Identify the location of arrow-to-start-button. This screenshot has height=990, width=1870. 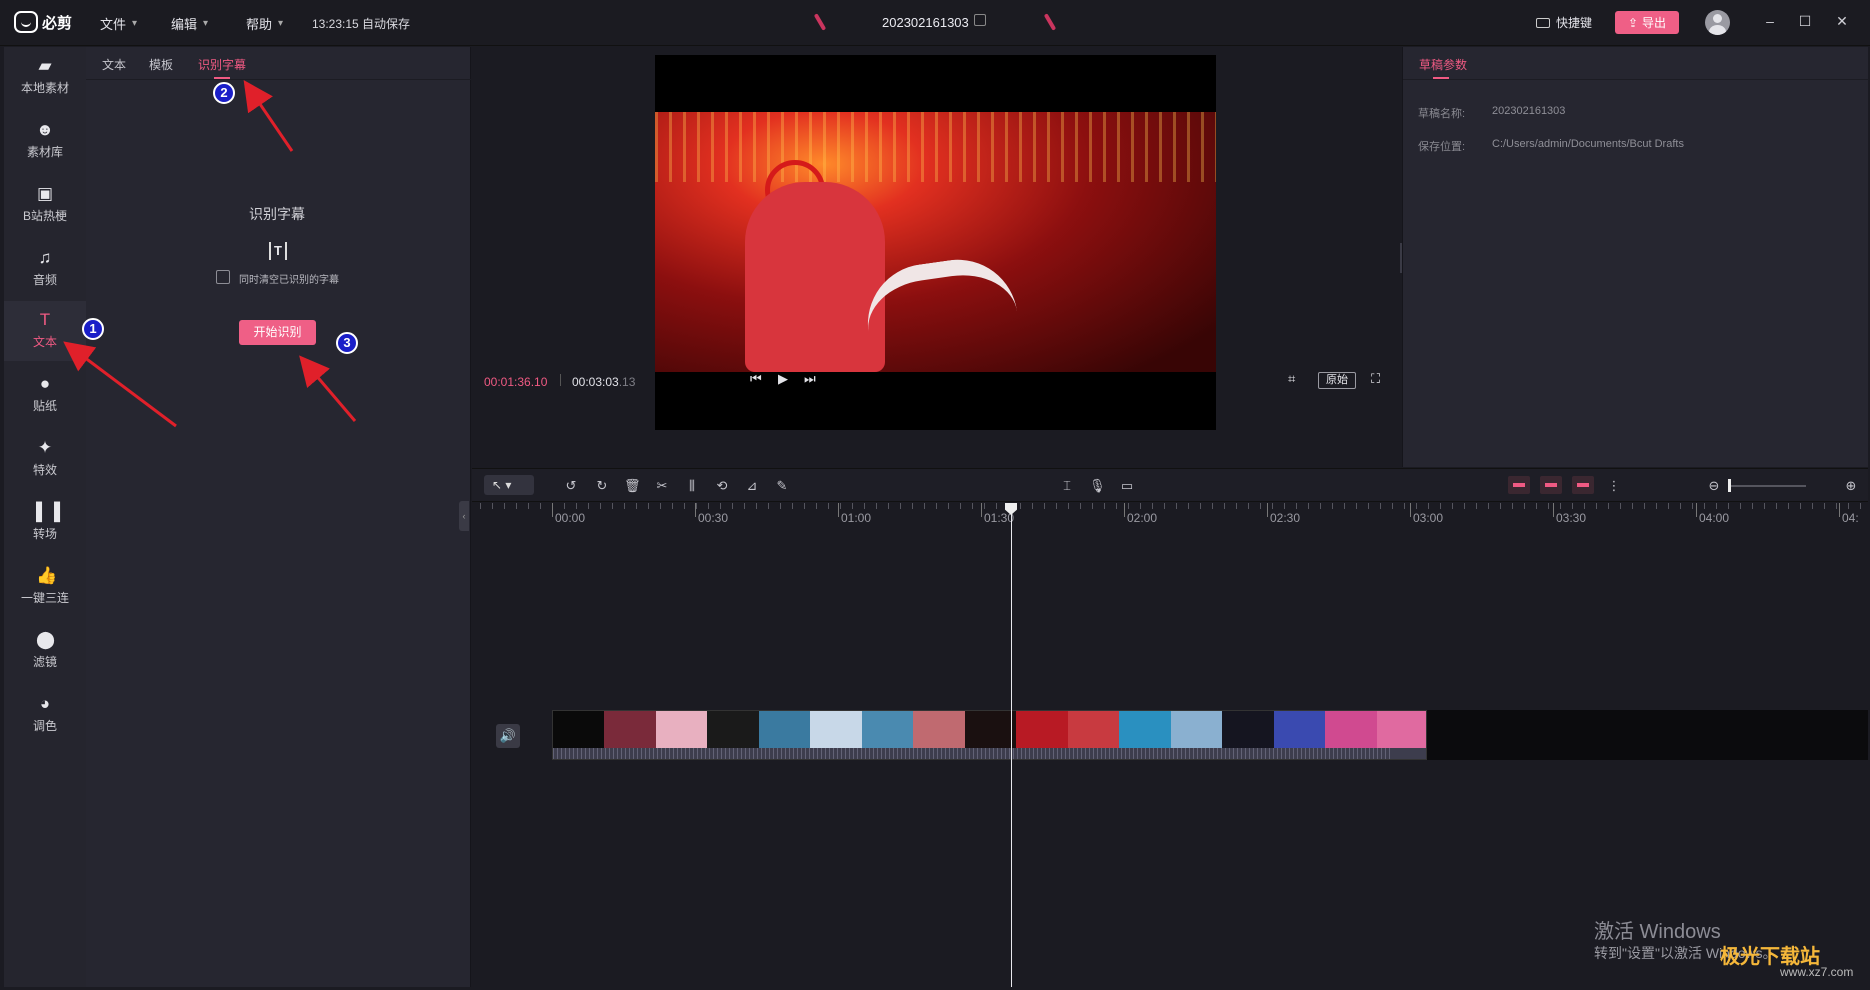
(328, 388).